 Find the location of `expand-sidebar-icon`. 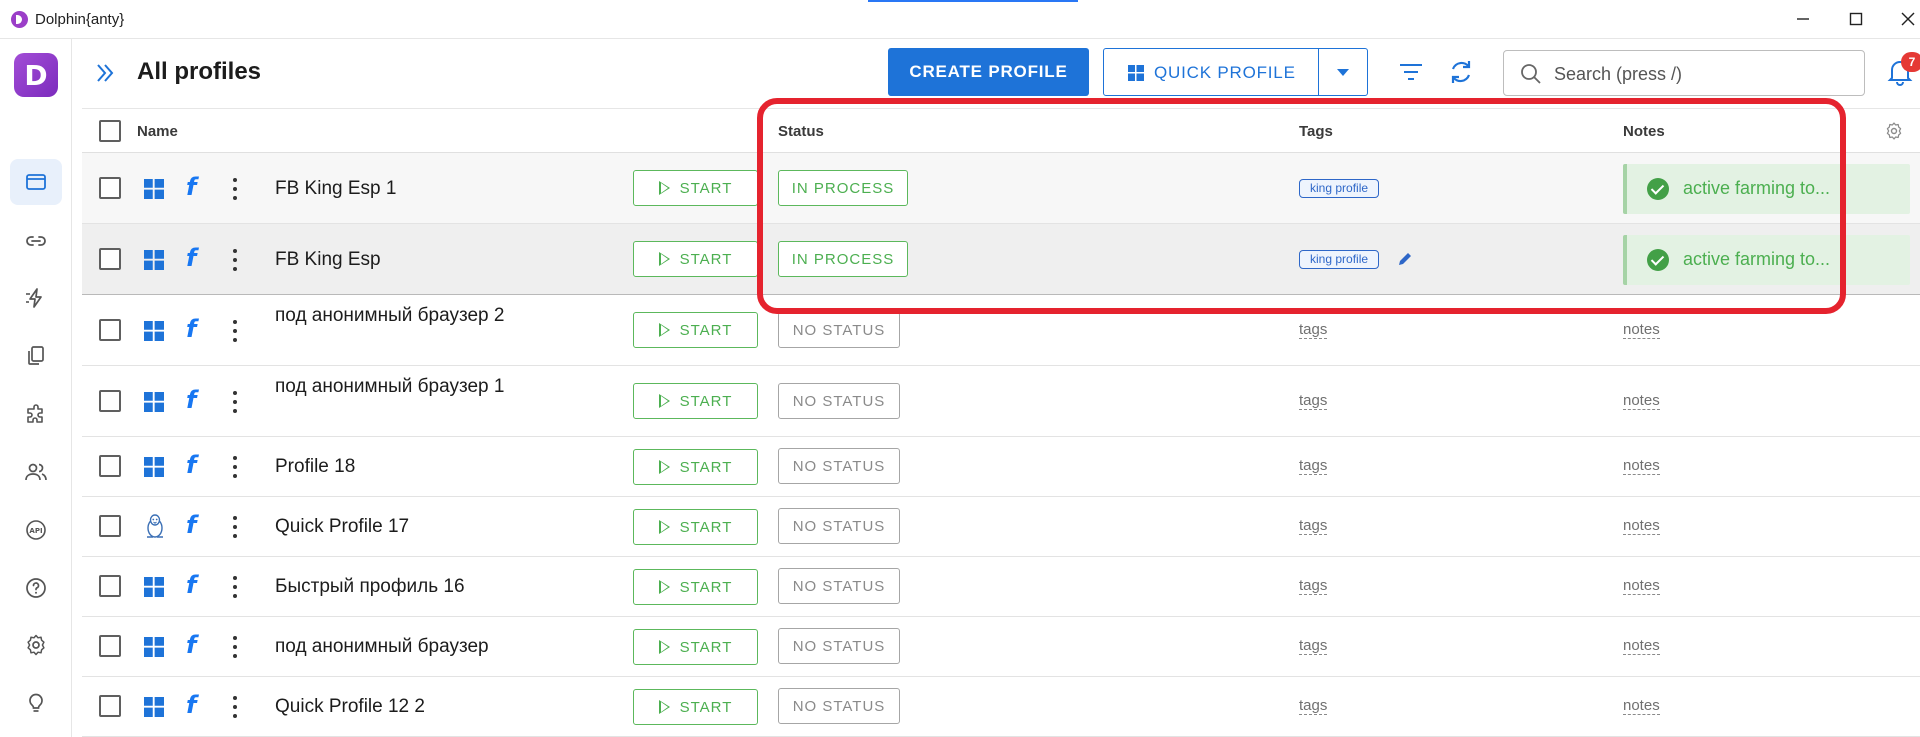

expand-sidebar-icon is located at coordinates (105, 73).